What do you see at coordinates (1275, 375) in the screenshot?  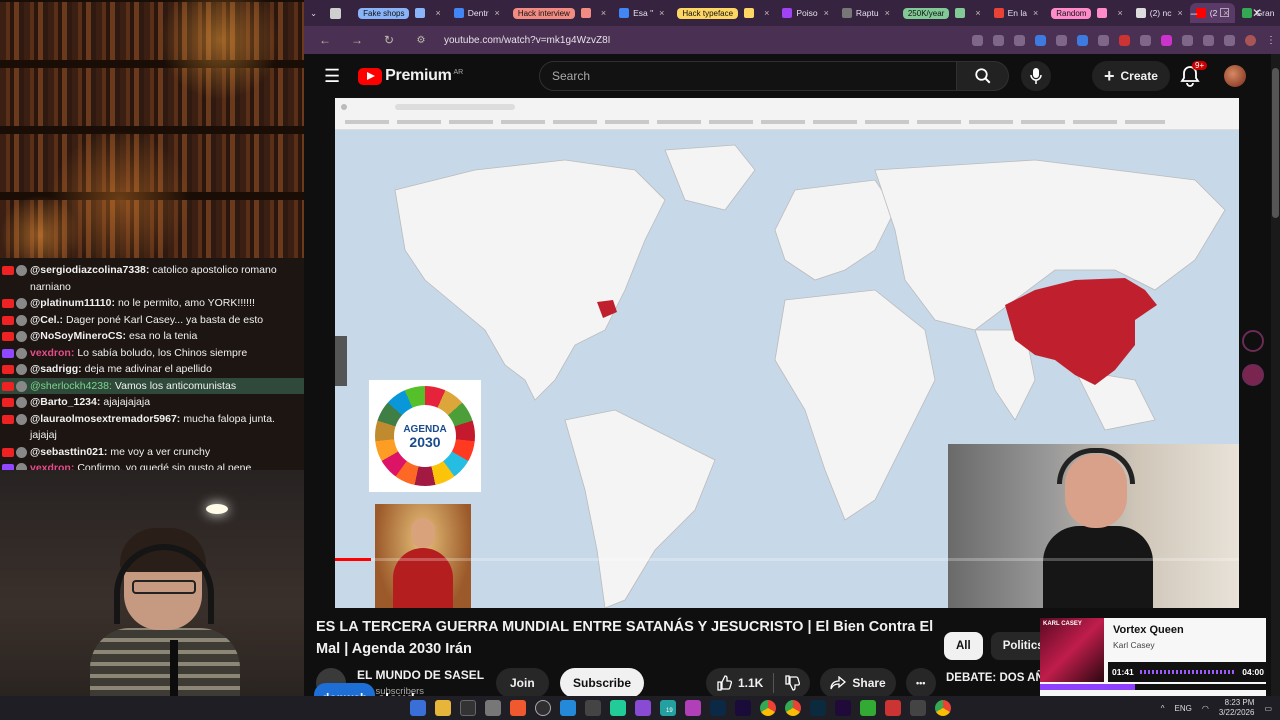 I see `page-scrollbar` at bounding box center [1275, 375].